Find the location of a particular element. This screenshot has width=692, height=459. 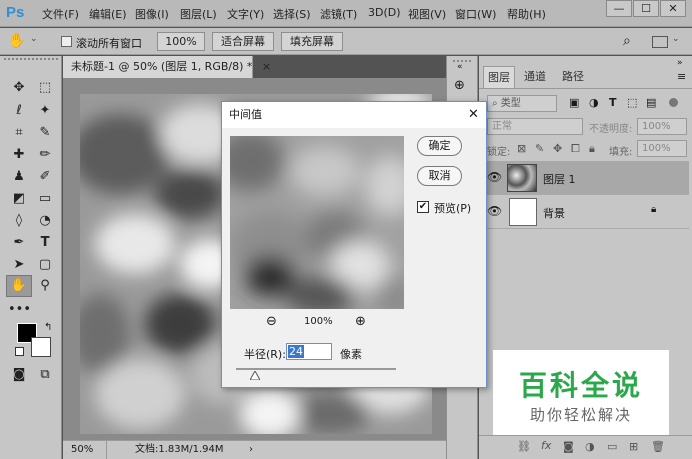

close-window-button: ✕ is located at coordinates (673, 8).